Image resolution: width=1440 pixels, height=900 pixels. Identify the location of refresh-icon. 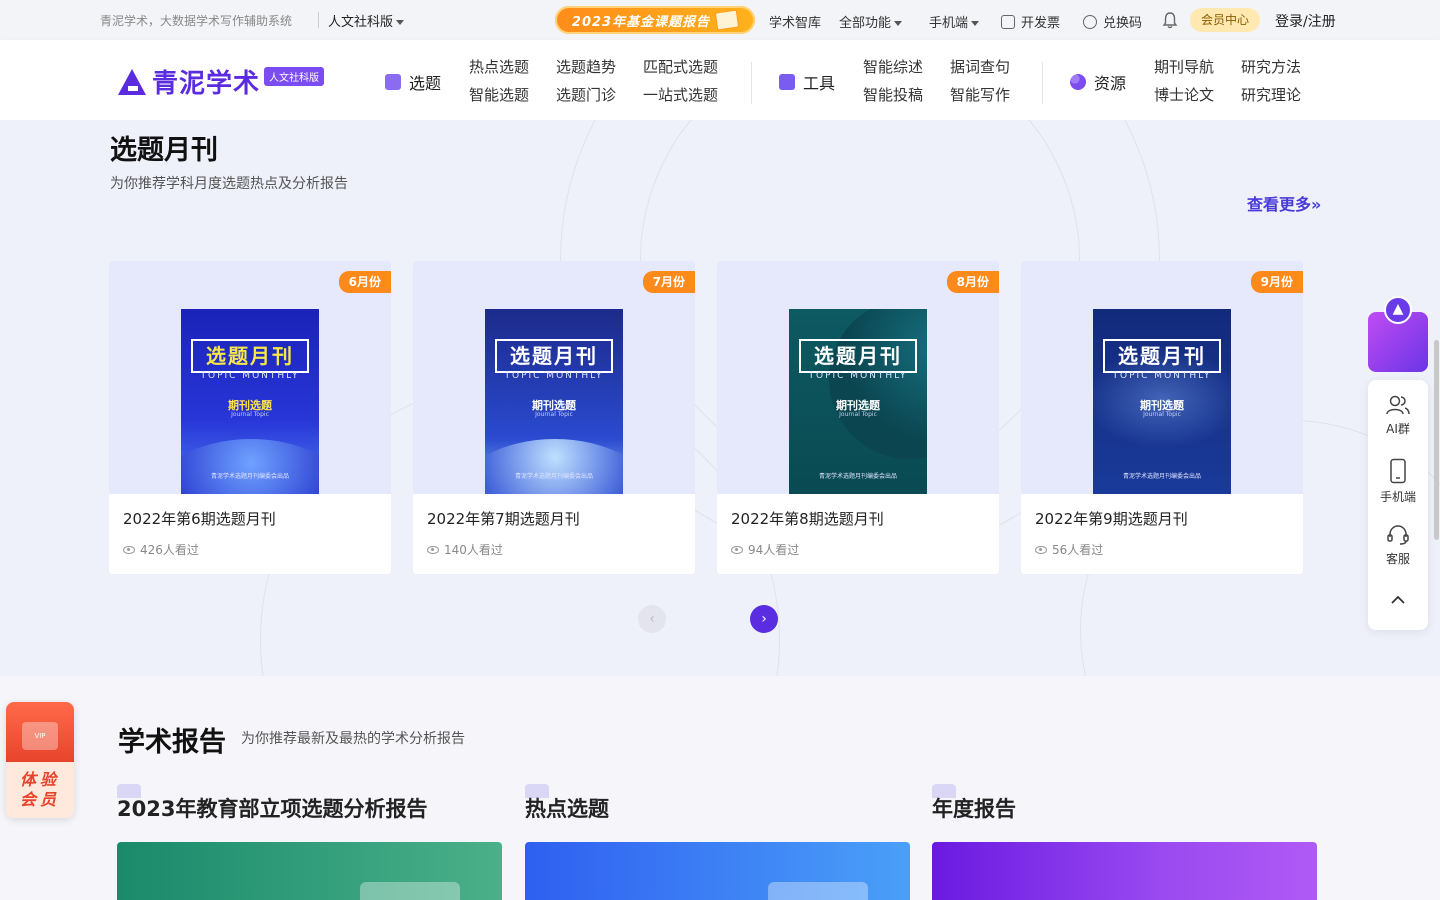
(1090, 22).